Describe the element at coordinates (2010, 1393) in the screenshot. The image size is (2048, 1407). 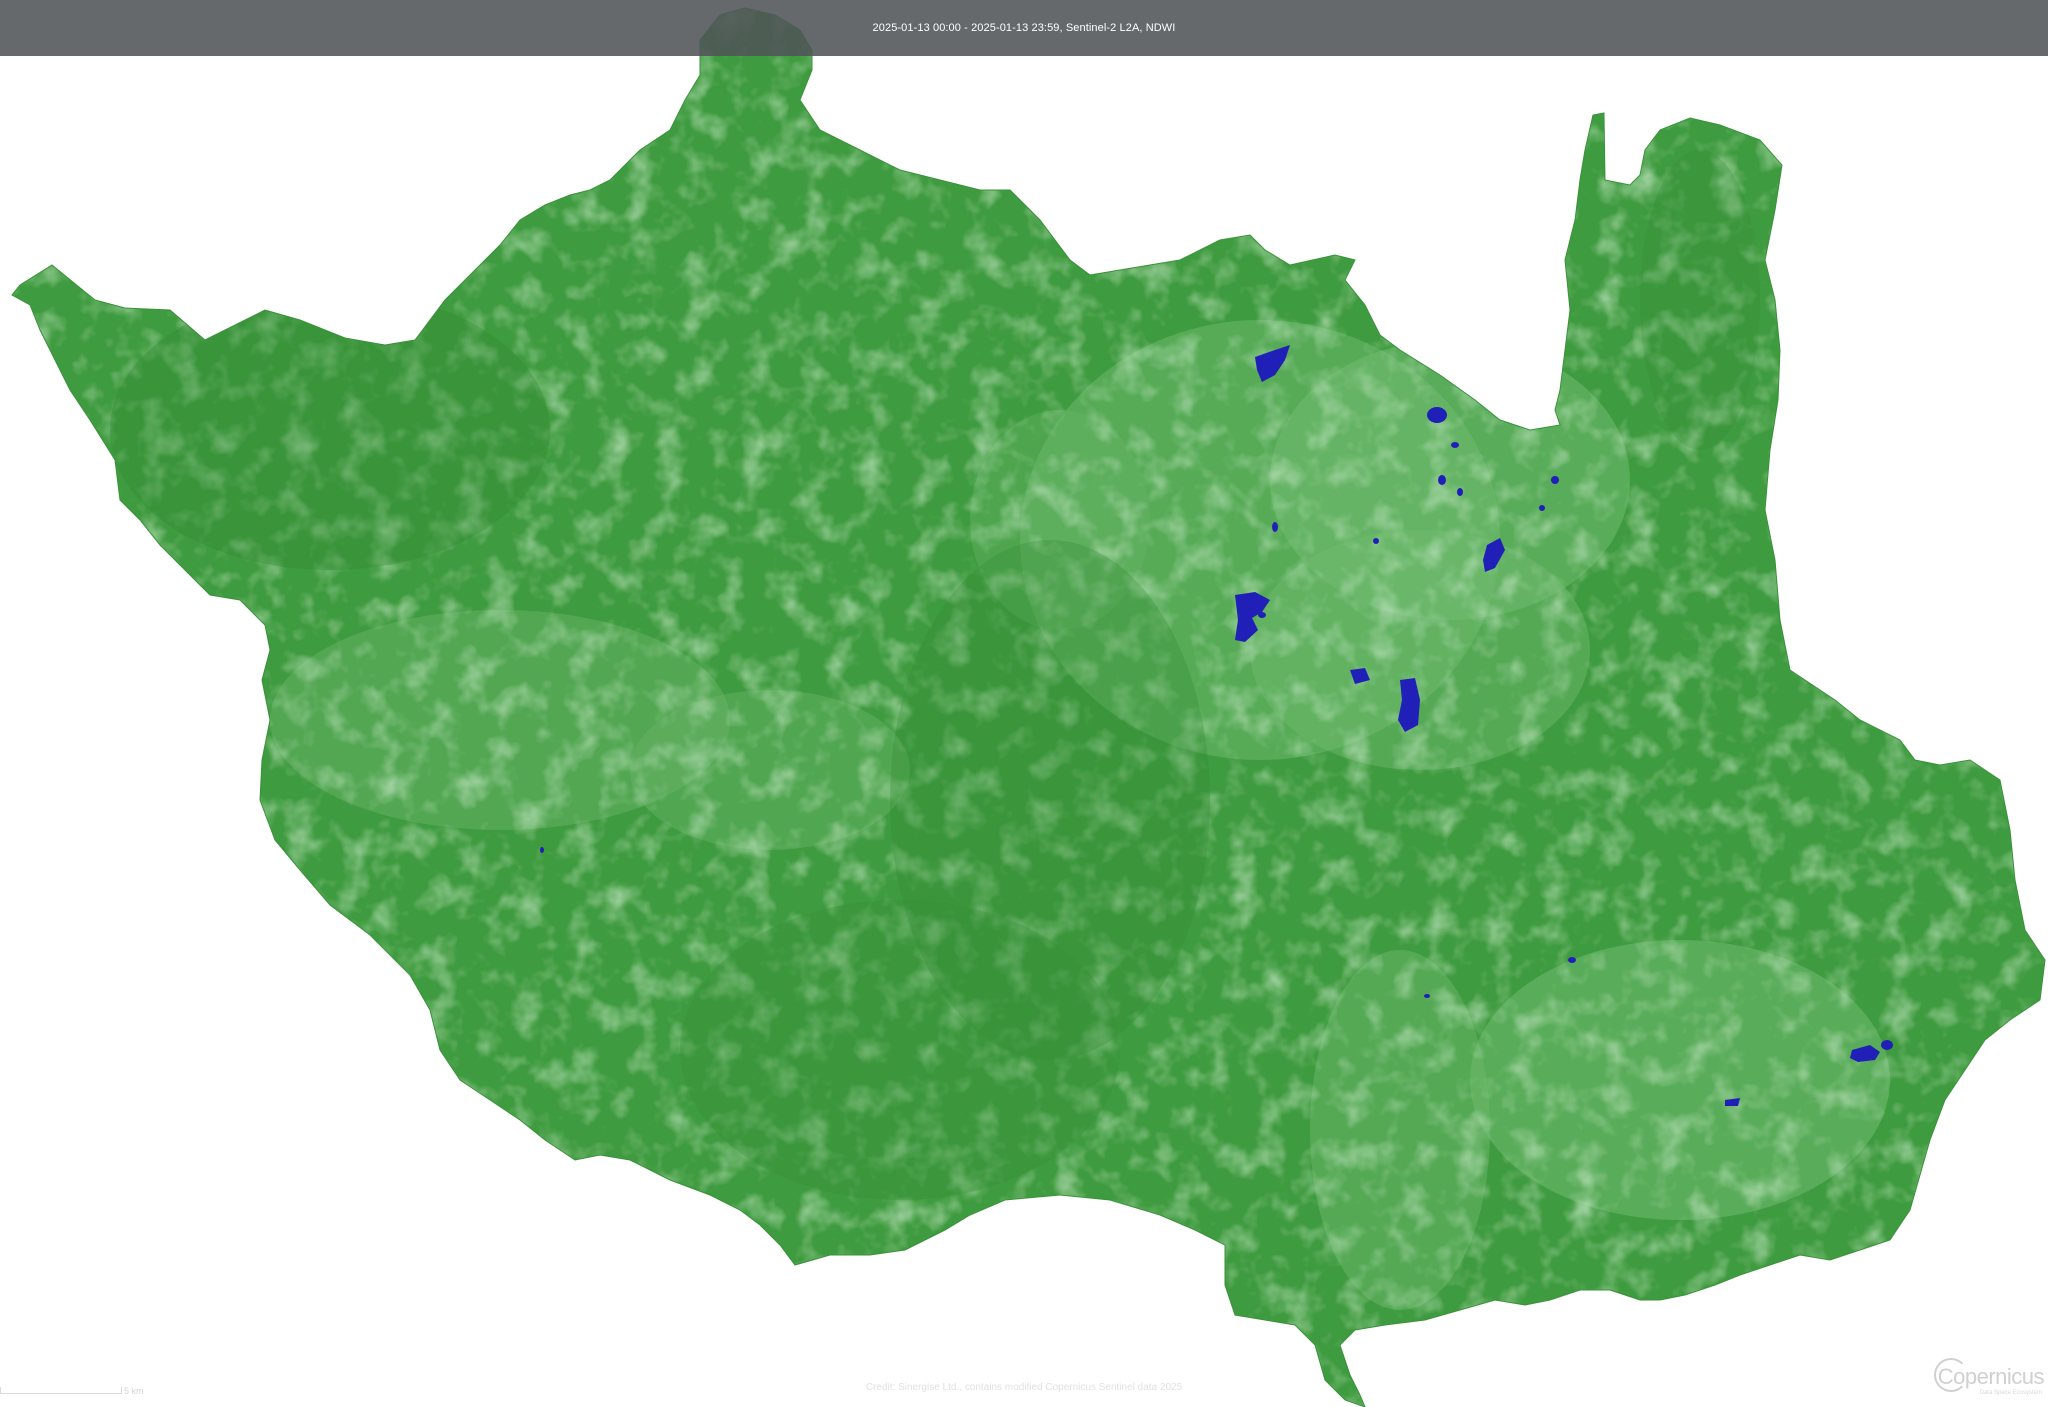
I see `logo-tagline: Data Space Ecosystem` at that location.